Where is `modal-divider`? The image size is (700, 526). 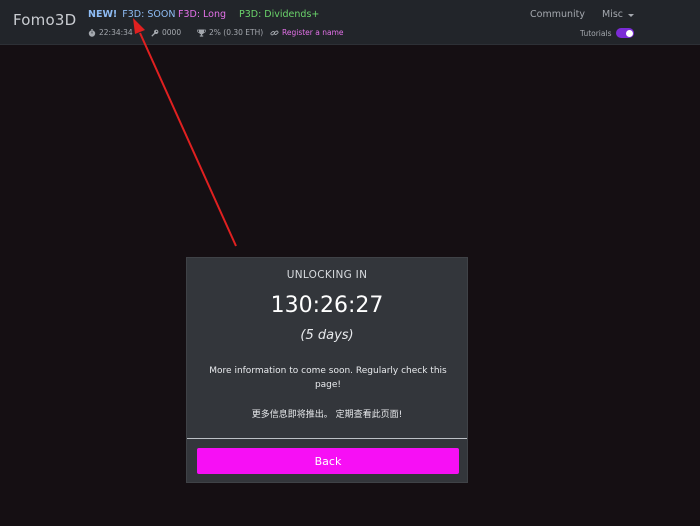 modal-divider is located at coordinates (327, 438).